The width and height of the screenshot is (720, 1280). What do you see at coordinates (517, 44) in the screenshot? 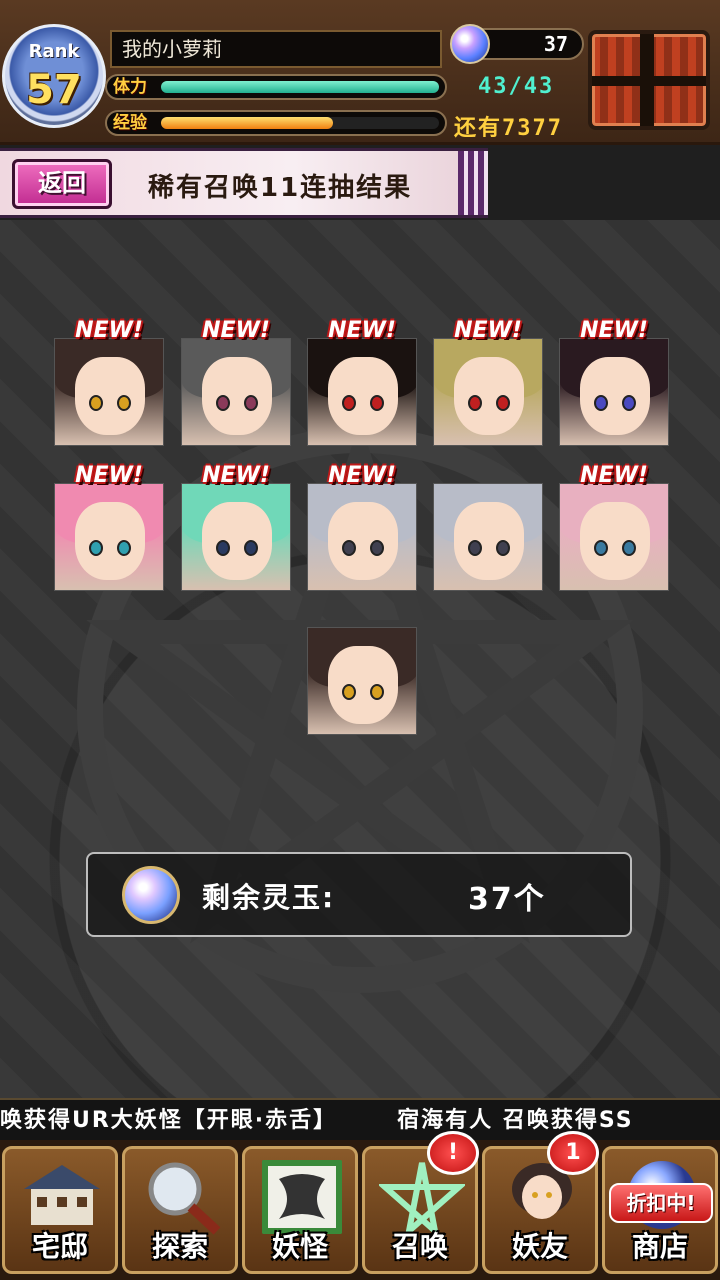
I see `gem-counter: 37` at bounding box center [517, 44].